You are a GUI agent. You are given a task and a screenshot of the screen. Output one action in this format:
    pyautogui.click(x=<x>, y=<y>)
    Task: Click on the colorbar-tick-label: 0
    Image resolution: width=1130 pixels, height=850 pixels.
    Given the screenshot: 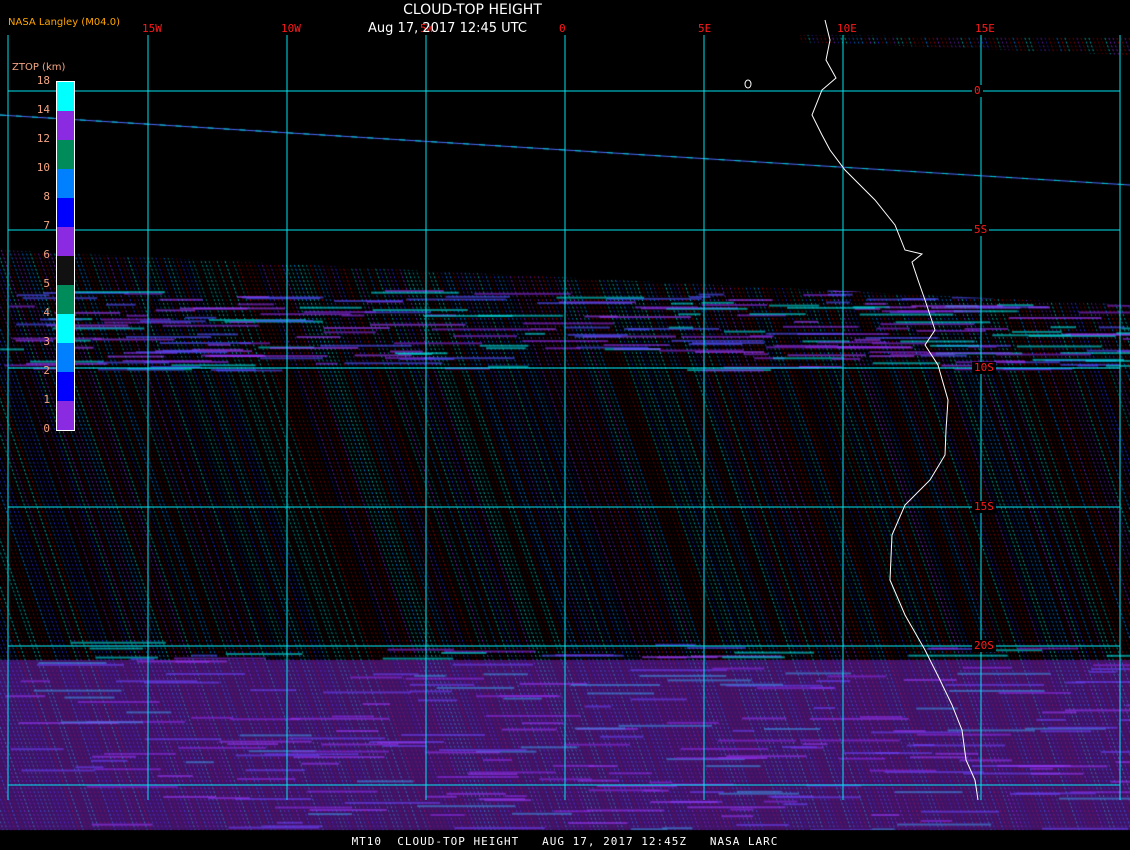 What is the action you would take?
    pyautogui.click(x=46, y=428)
    